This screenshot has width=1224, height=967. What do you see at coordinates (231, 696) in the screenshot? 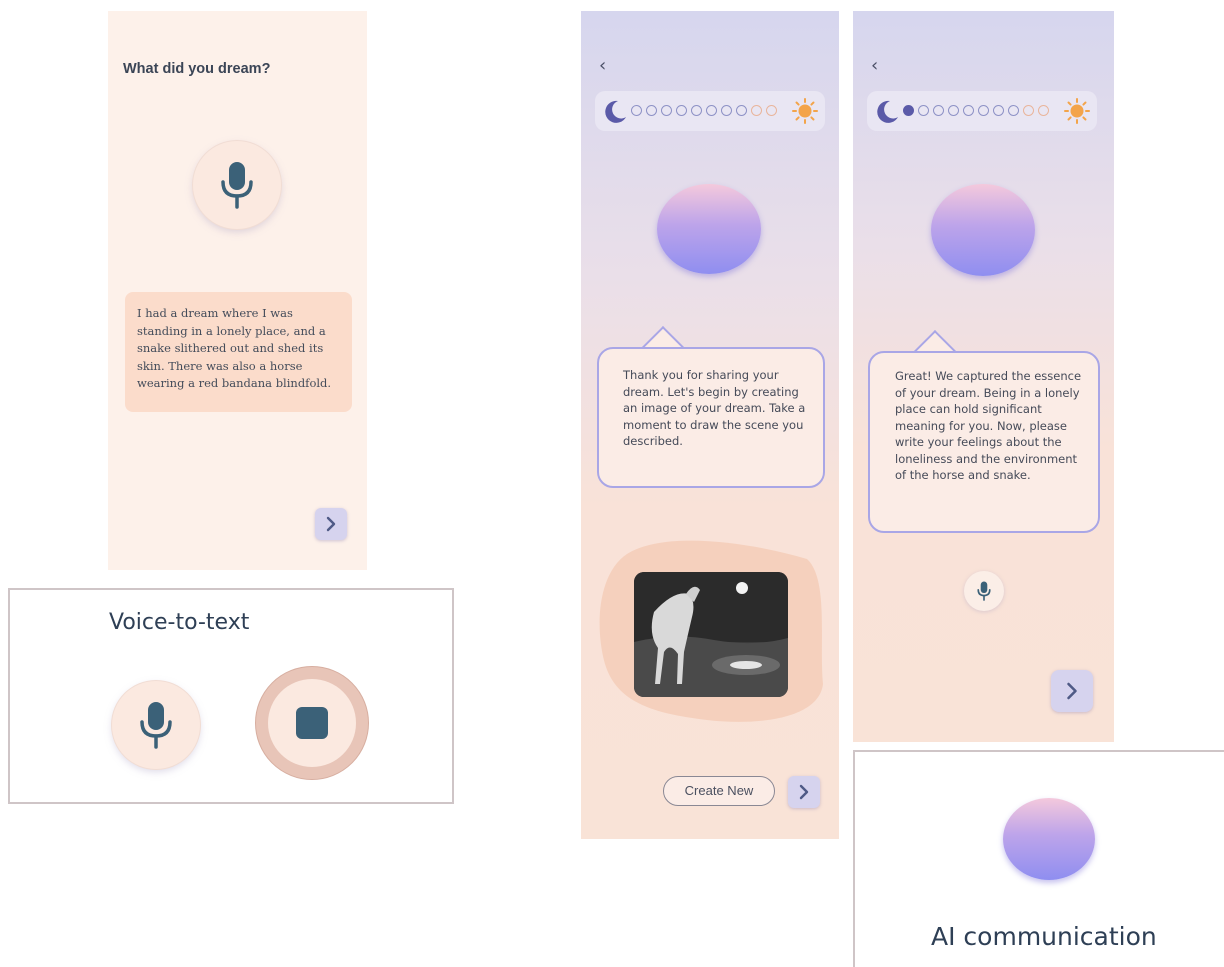
I see `voice-to-text-panel: Voice-to-text` at bounding box center [231, 696].